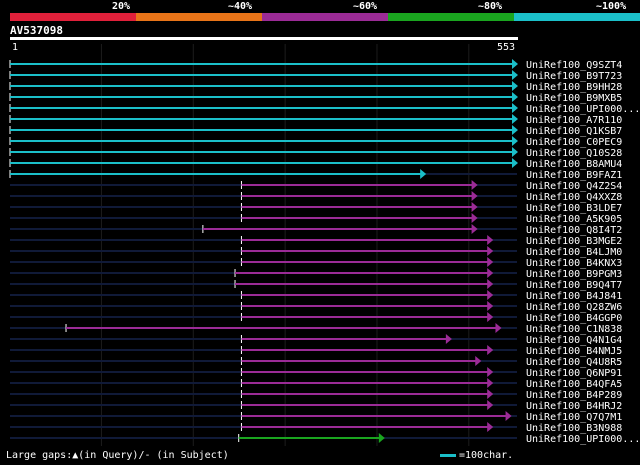  What do you see at coordinates (448, 455) in the screenshot?
I see `scale-swatch` at bounding box center [448, 455].